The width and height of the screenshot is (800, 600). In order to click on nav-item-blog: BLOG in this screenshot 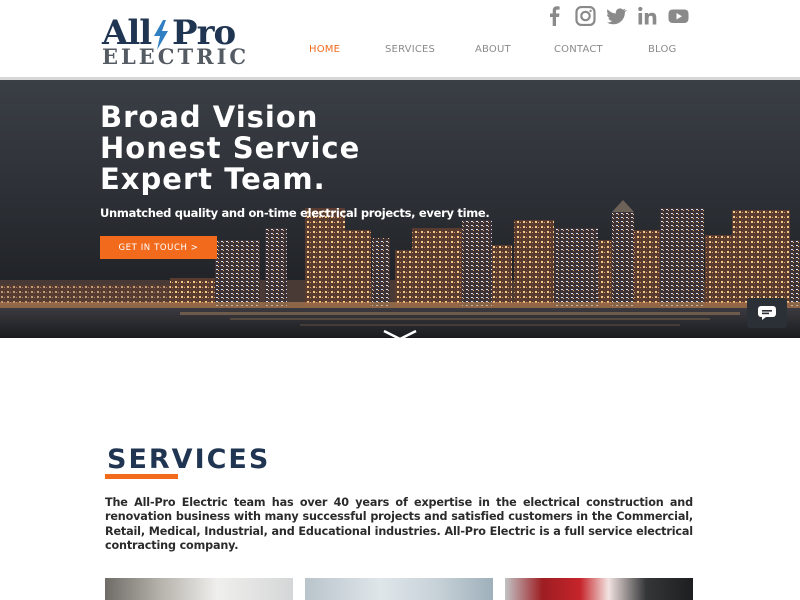, I will do `click(662, 49)`.